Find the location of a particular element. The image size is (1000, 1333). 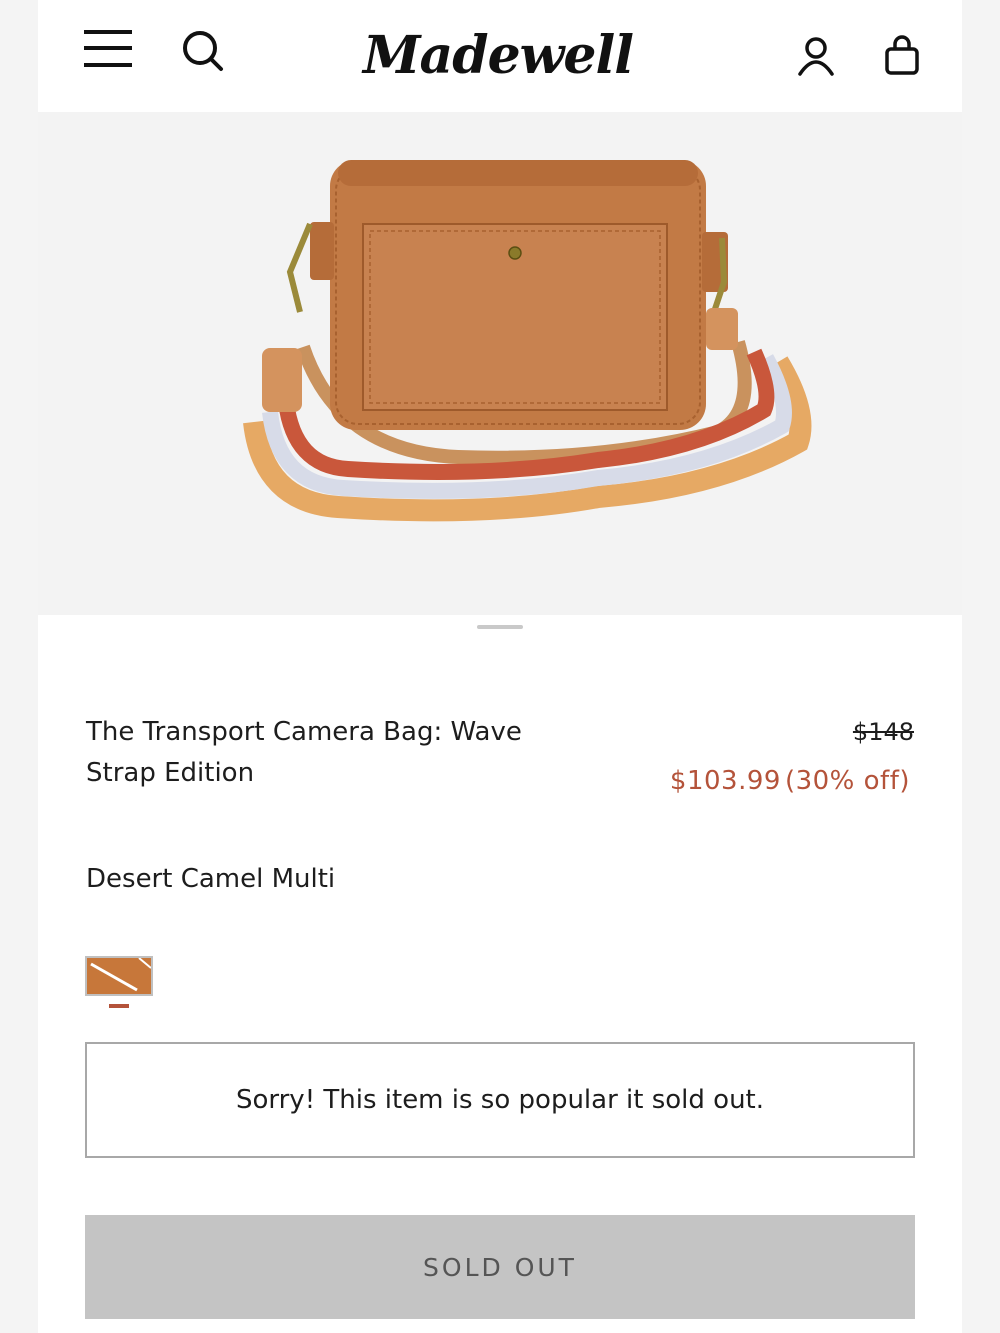

selected-swatch-indicator is located at coordinates (119, 1006).